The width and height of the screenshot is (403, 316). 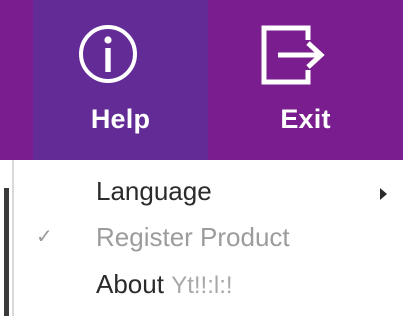 What do you see at coordinates (293, 55) in the screenshot?
I see `exit-icon` at bounding box center [293, 55].